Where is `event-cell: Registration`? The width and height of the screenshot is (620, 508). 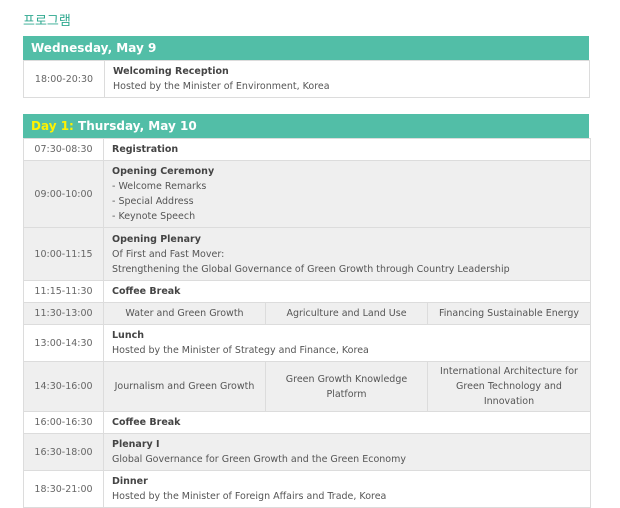 event-cell: Registration is located at coordinates (347, 149).